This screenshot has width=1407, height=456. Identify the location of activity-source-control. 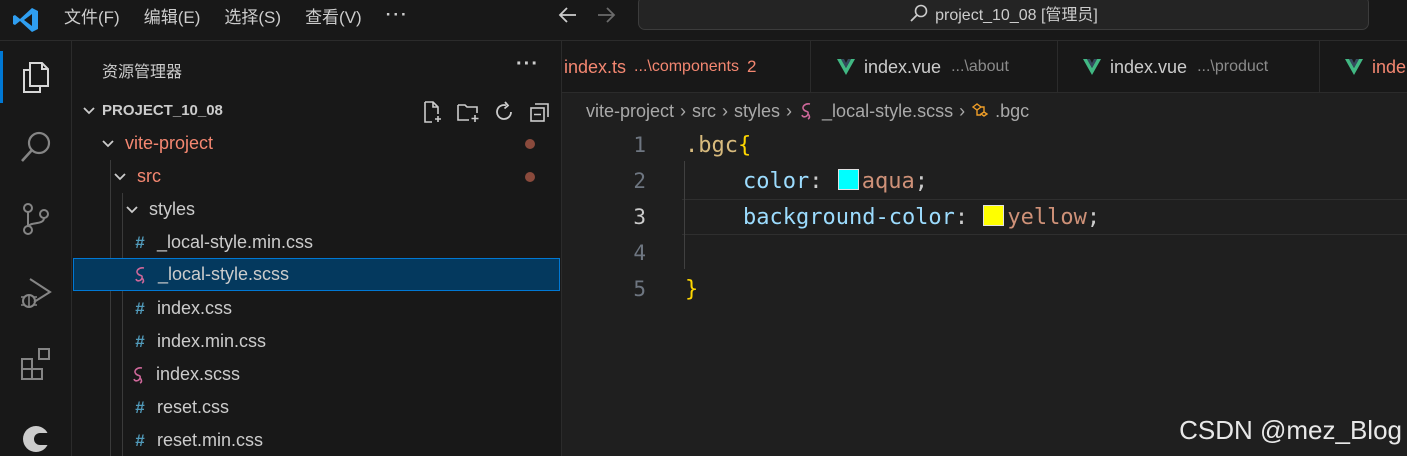
(36, 219).